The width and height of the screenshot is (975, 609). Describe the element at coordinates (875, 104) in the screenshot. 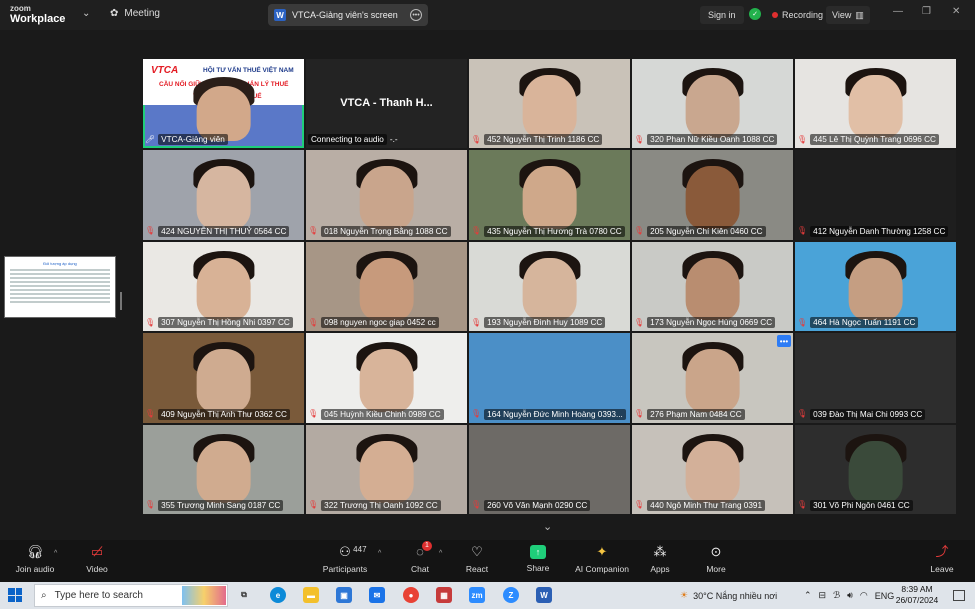

I see `video-tile: 🎙︎ 445 Lê Thị Quỳnh Trang 0696 CC` at that location.